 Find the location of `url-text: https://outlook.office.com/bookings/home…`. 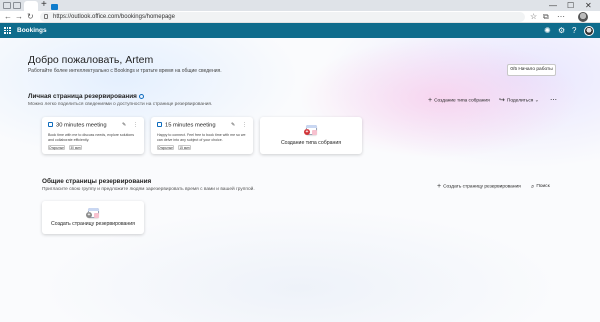

url-text: https://outlook.office.com/bookings/home… is located at coordinates (114, 17).